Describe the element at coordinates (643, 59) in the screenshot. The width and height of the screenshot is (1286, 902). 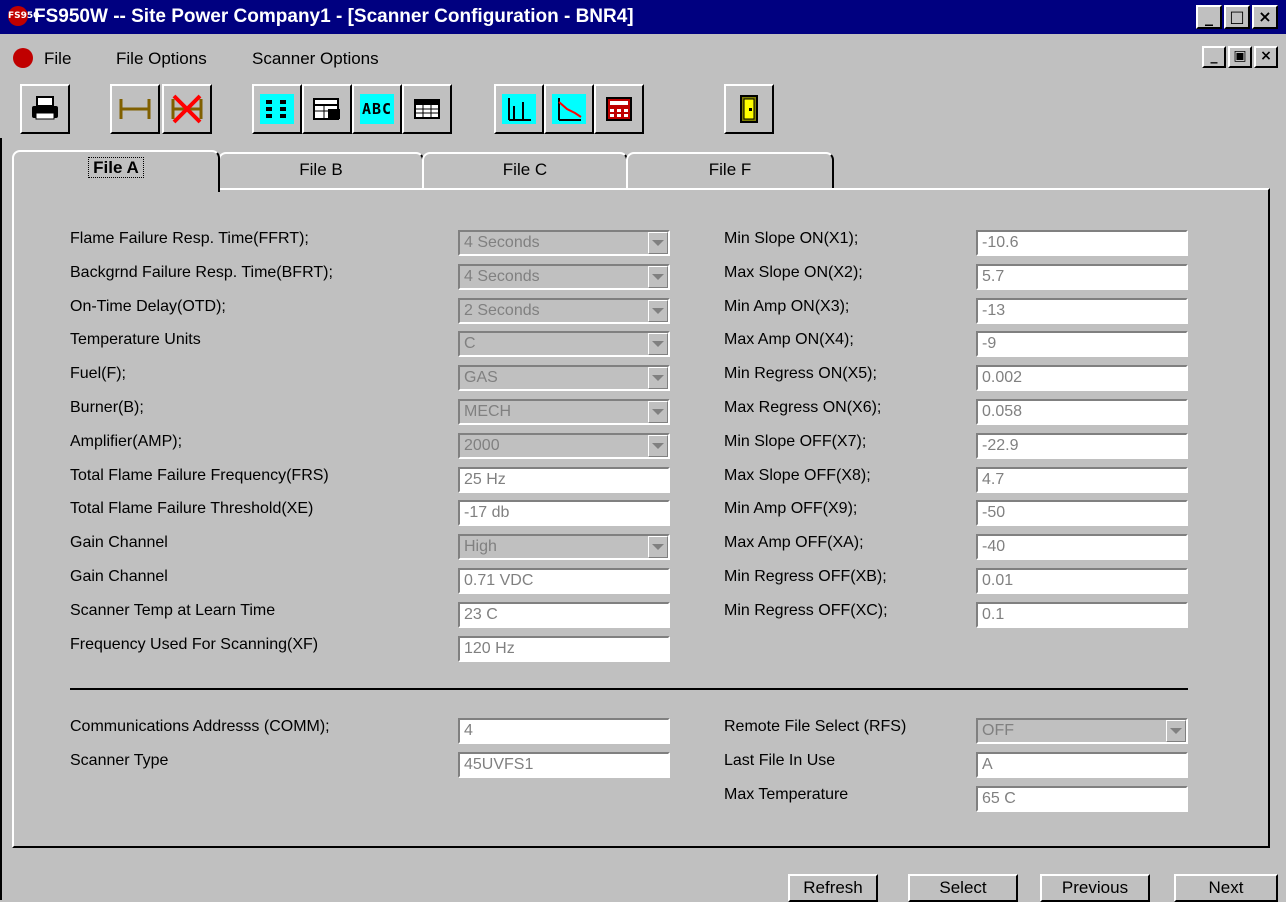
I see `menu-bar: File File Options Scanner Options _ ▣ ×` at that location.